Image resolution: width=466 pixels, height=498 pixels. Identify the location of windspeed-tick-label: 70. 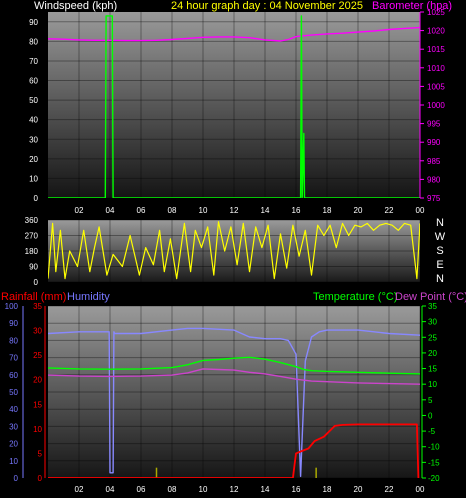
(33, 61).